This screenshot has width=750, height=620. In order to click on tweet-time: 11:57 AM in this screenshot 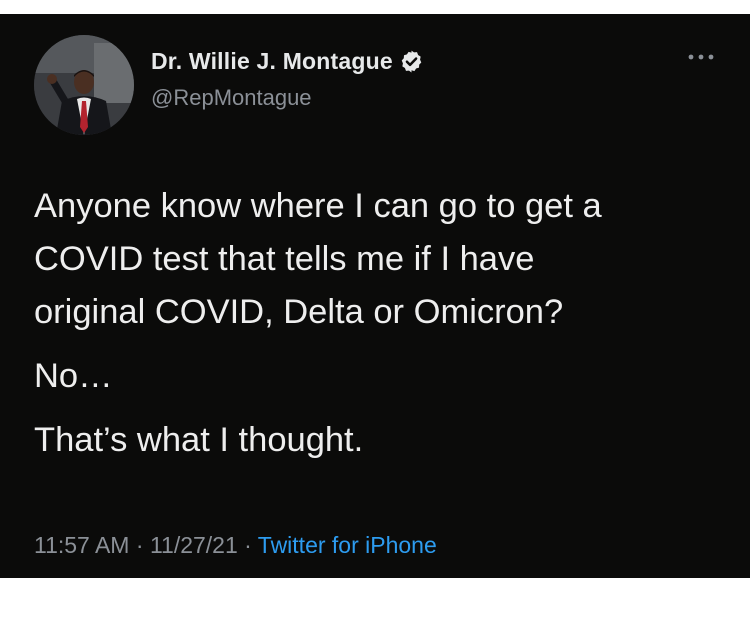, I will do `click(81, 545)`.